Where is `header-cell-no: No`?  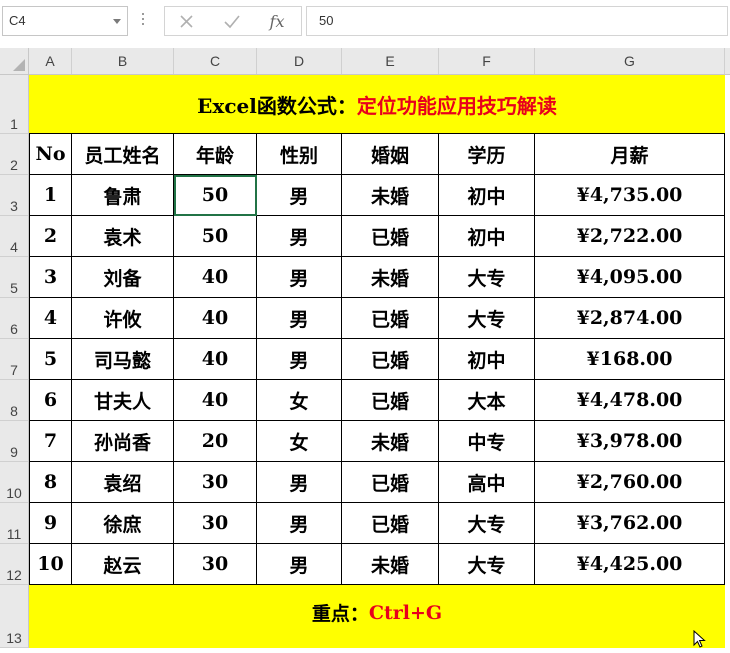 header-cell-no: No is located at coordinates (50, 154).